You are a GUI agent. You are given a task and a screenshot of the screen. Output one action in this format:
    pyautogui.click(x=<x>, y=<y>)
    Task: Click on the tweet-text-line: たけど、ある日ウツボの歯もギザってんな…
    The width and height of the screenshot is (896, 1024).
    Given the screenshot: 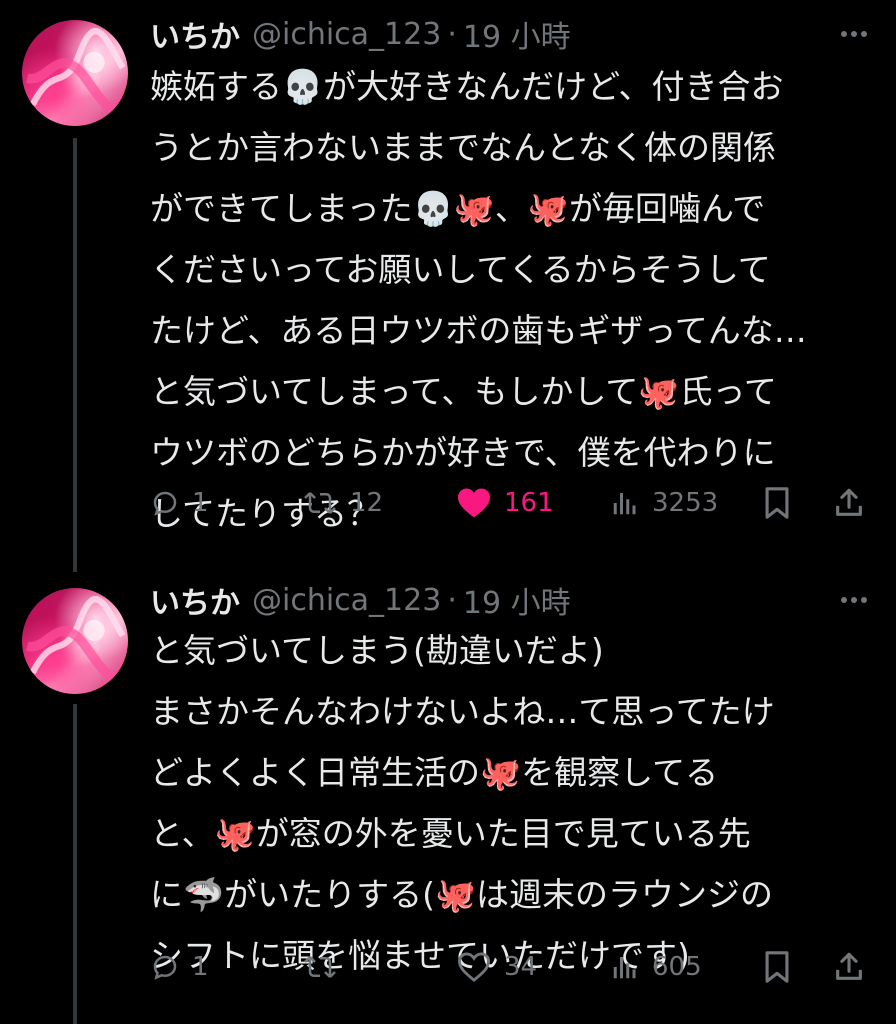 What is the action you would take?
    pyautogui.click(x=478, y=330)
    